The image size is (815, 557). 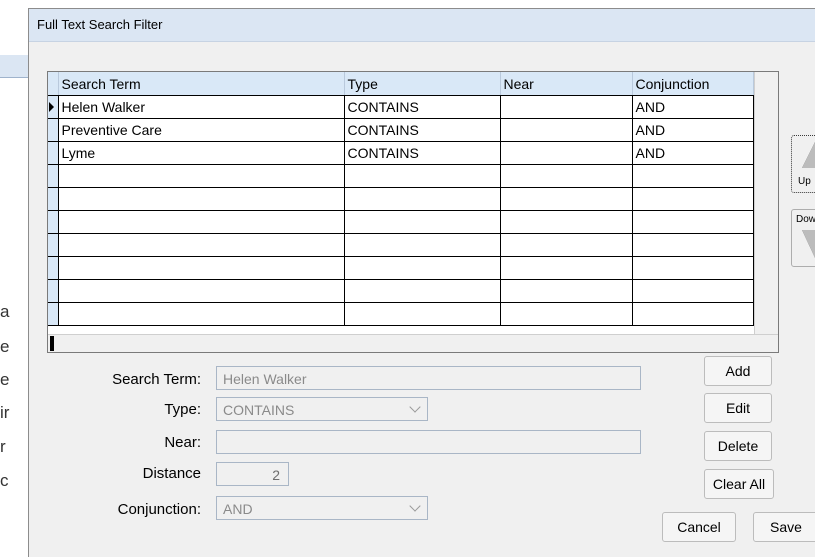 I want to click on delete-button: Delete, so click(x=738, y=446).